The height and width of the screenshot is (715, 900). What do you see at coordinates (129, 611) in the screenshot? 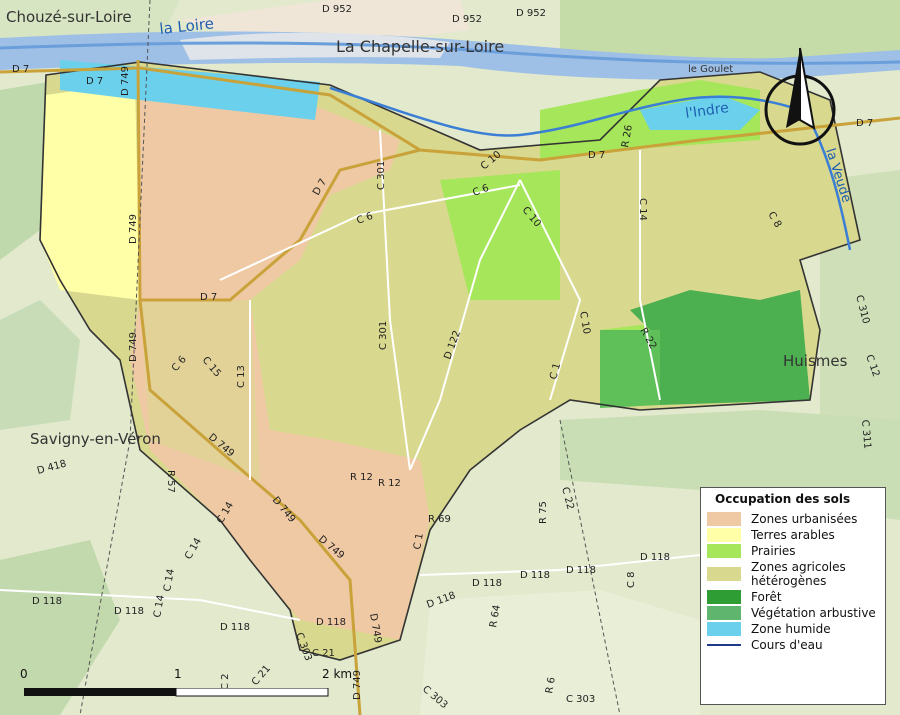
I see `road-d118-b: D 118` at bounding box center [129, 611].